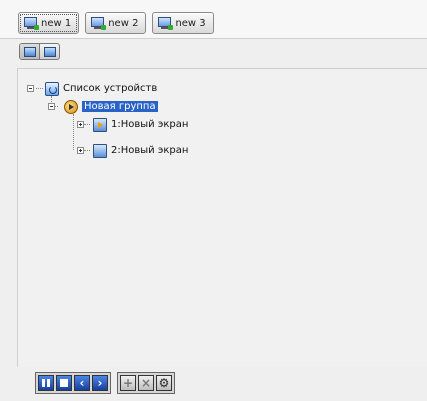 This screenshot has height=401, width=427. Describe the element at coordinates (110, 88) in the screenshot. I see `tree-root-label: Список устройств` at that location.